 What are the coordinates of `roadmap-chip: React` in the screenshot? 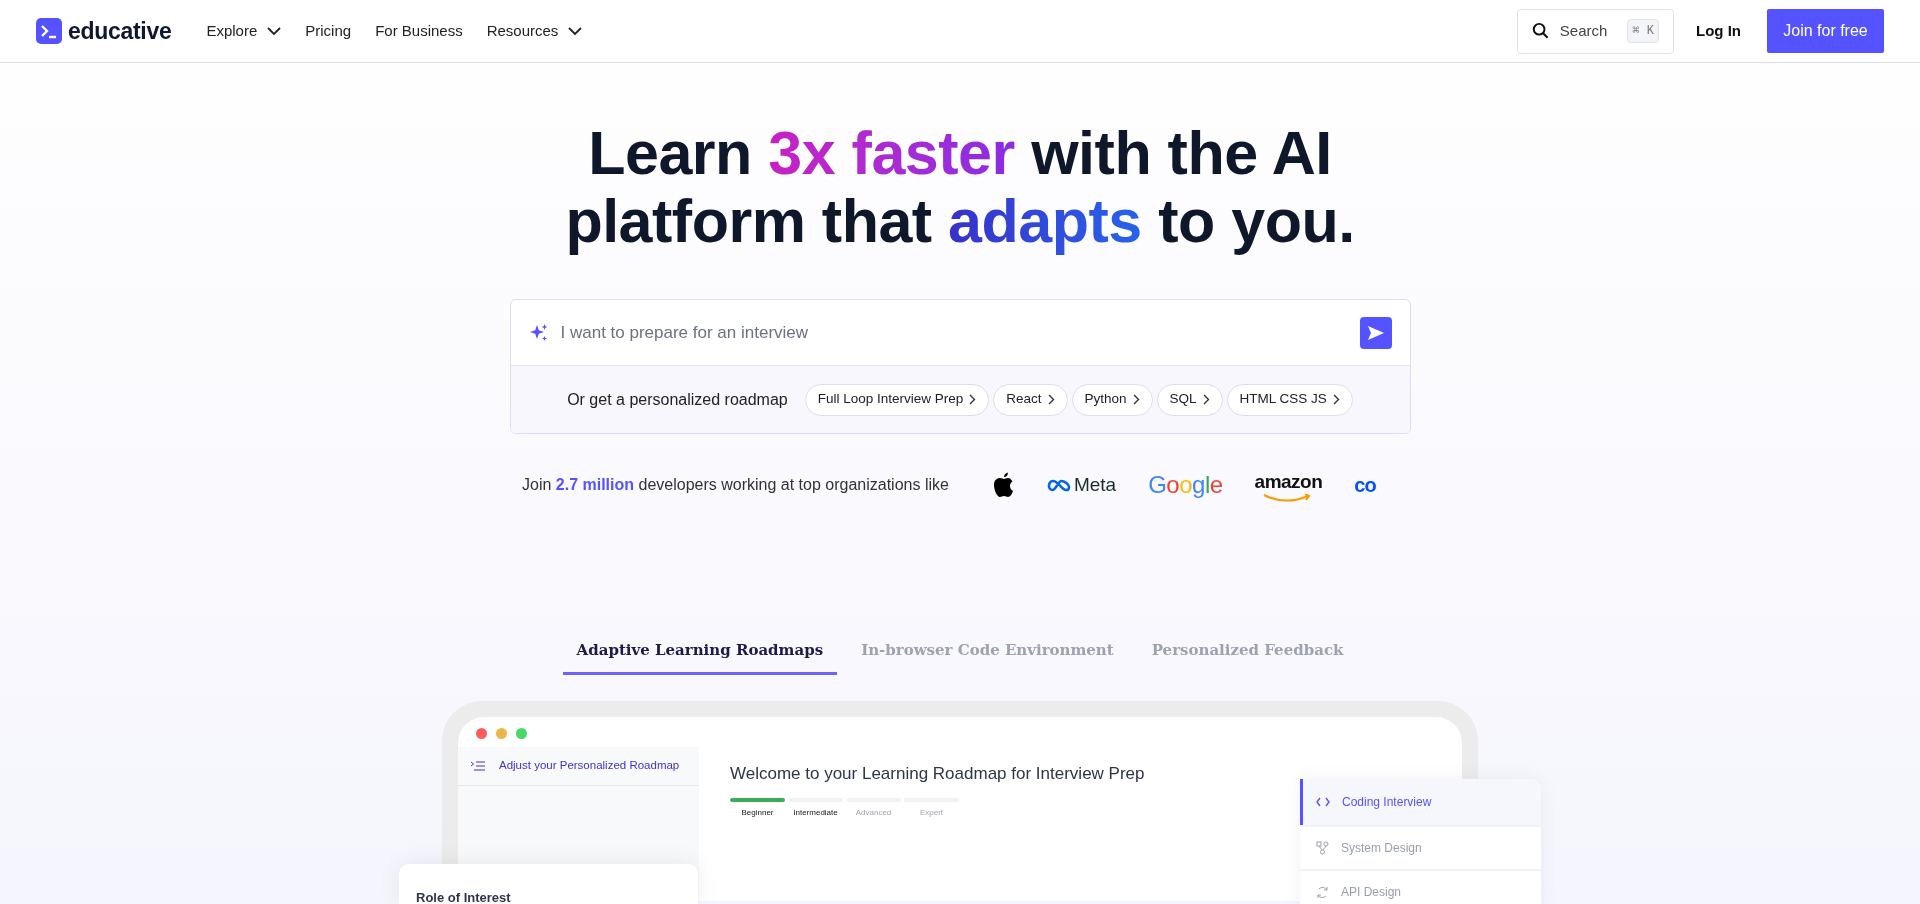 It's located at (1030, 399).